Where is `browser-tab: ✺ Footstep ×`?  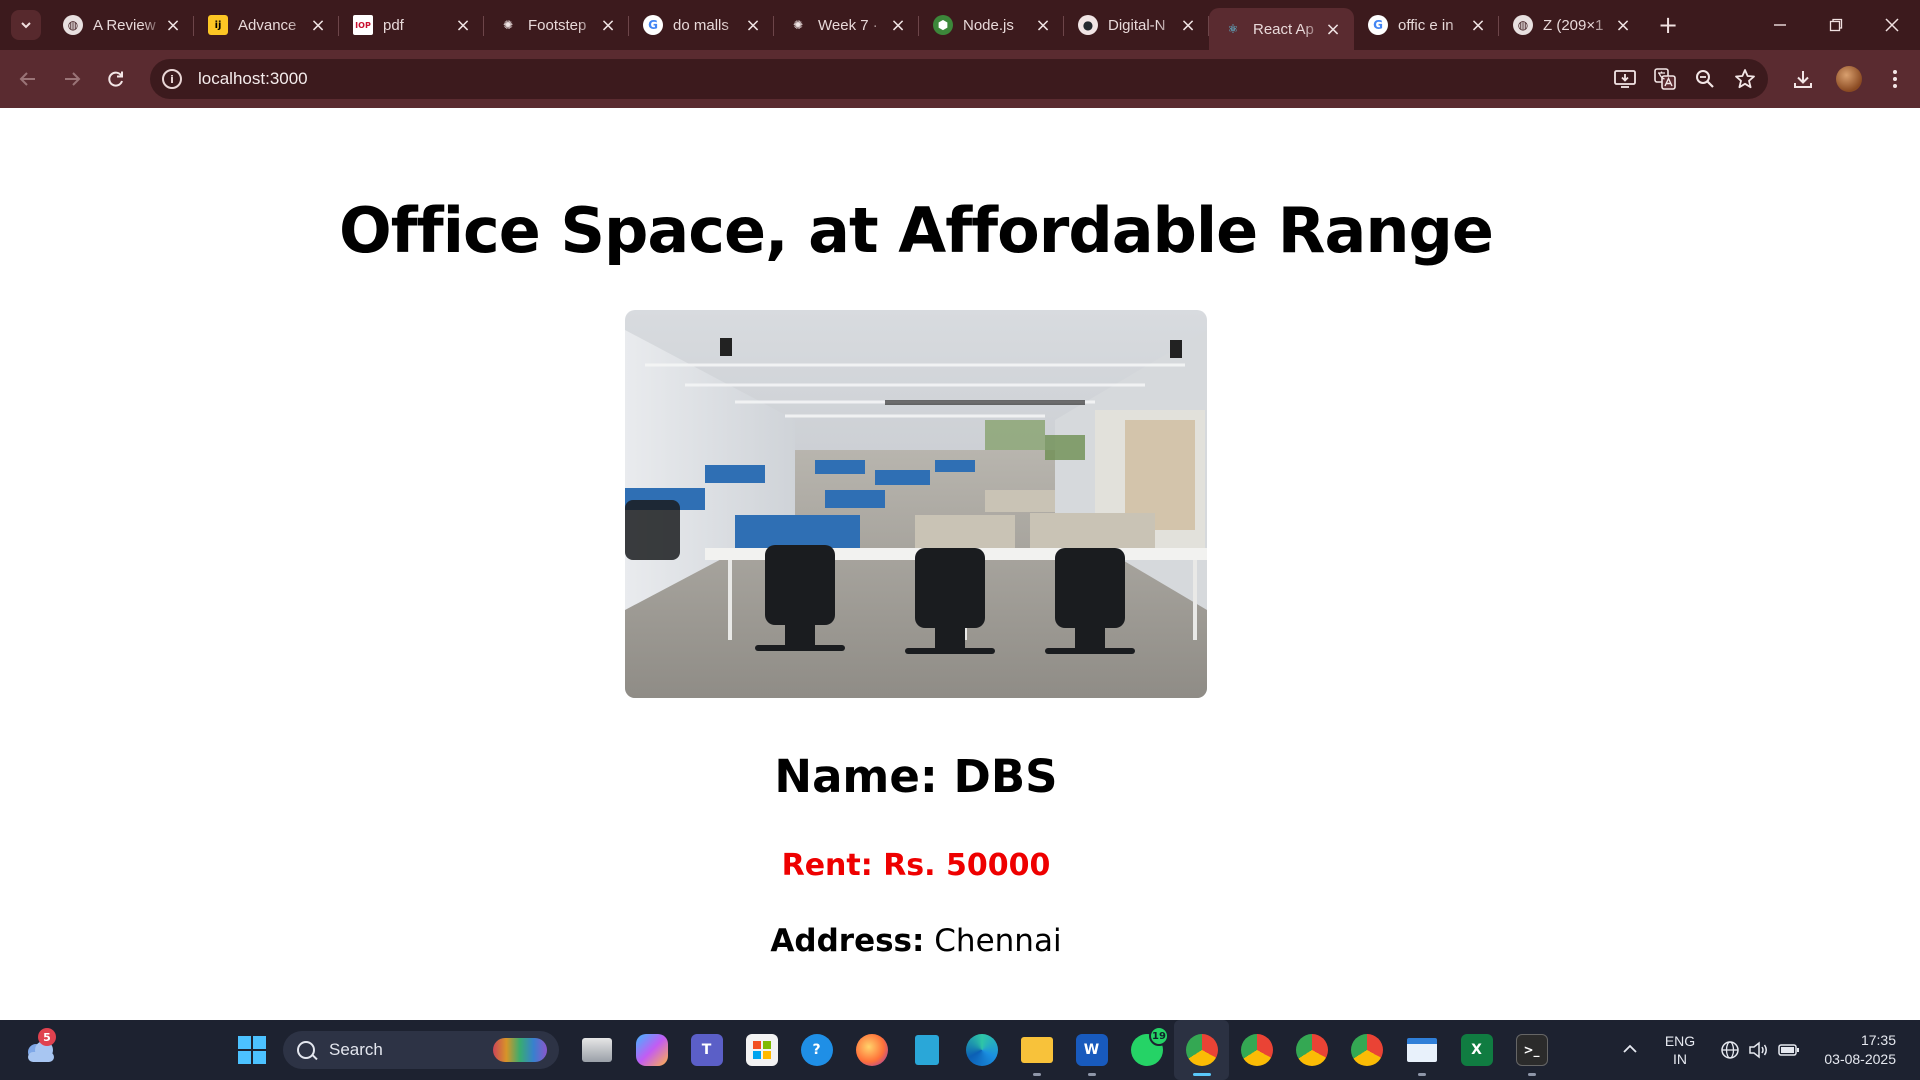 browser-tab: ✺ Footstep × is located at coordinates (556, 25).